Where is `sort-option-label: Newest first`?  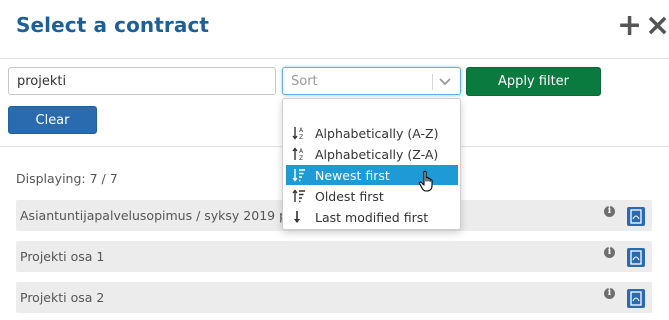 sort-option-label: Newest first is located at coordinates (352, 175).